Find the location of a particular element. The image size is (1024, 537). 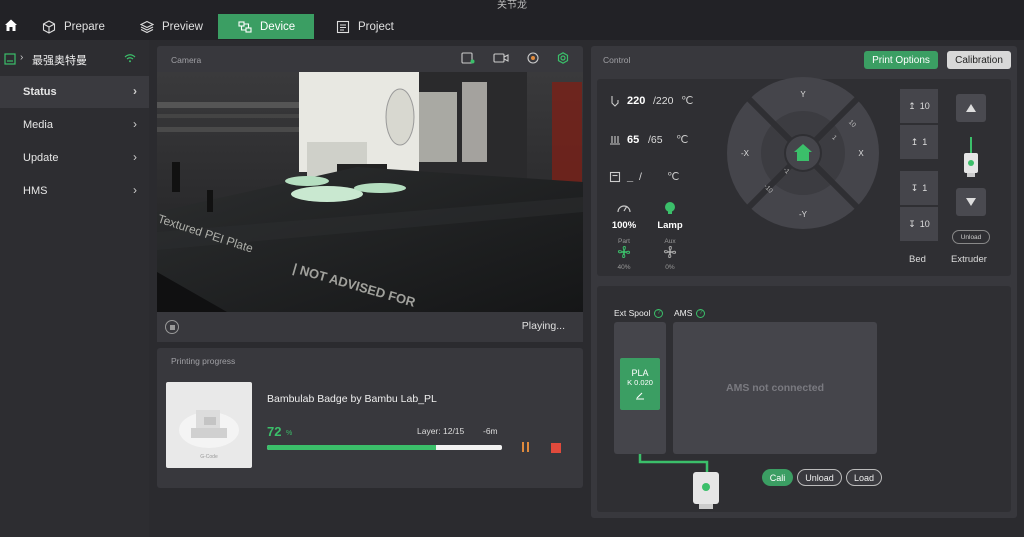

stop-camera-button is located at coordinates (172, 327).